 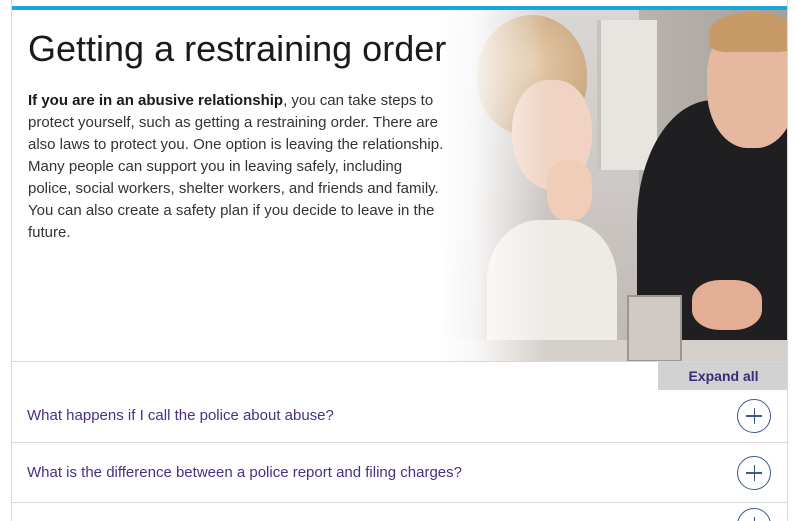 I want to click on faq-item, so click(x=399, y=512).